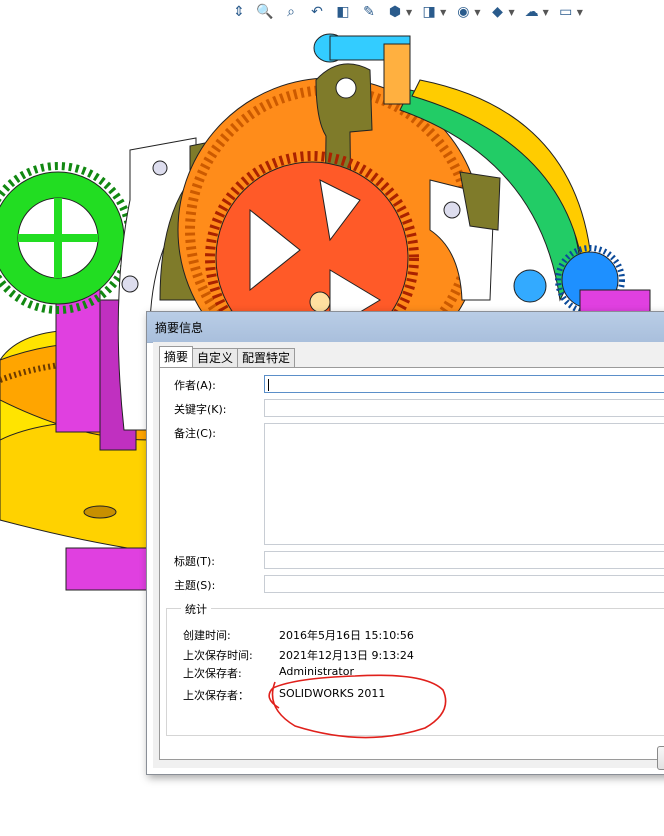 The image size is (664, 836). I want to click on title-field, so click(464, 560).